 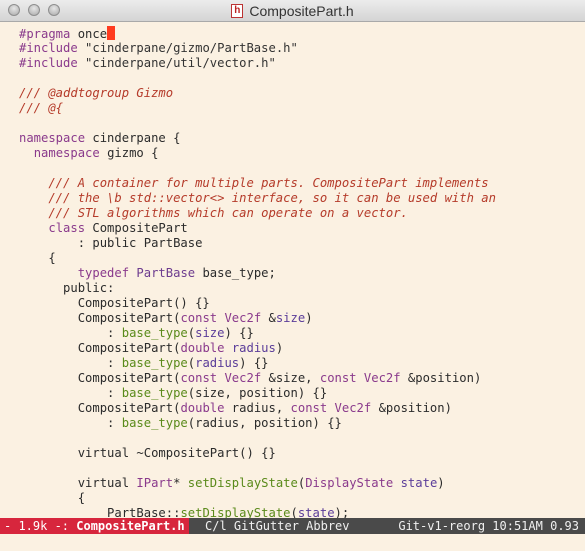 What do you see at coordinates (166, 318) in the screenshot?
I see `code-line: CompositePart(const Vec2f &size)` at bounding box center [166, 318].